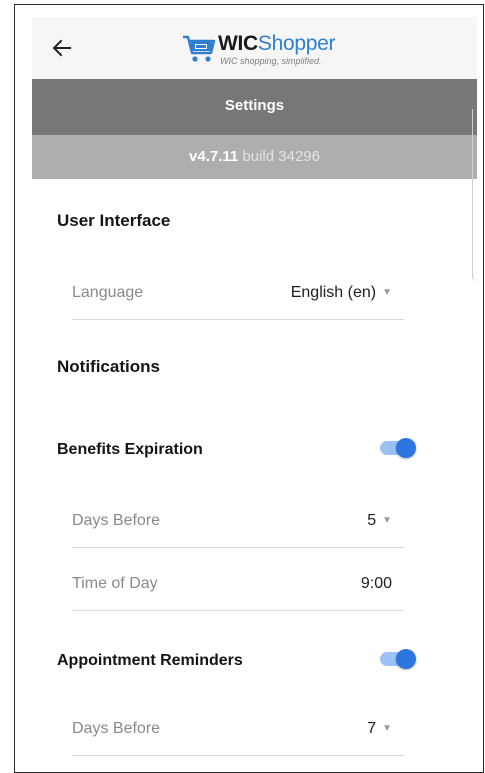 The height and width of the screenshot is (773, 485). What do you see at coordinates (238, 43) in the screenshot?
I see `logo-wic-text: WIC` at bounding box center [238, 43].